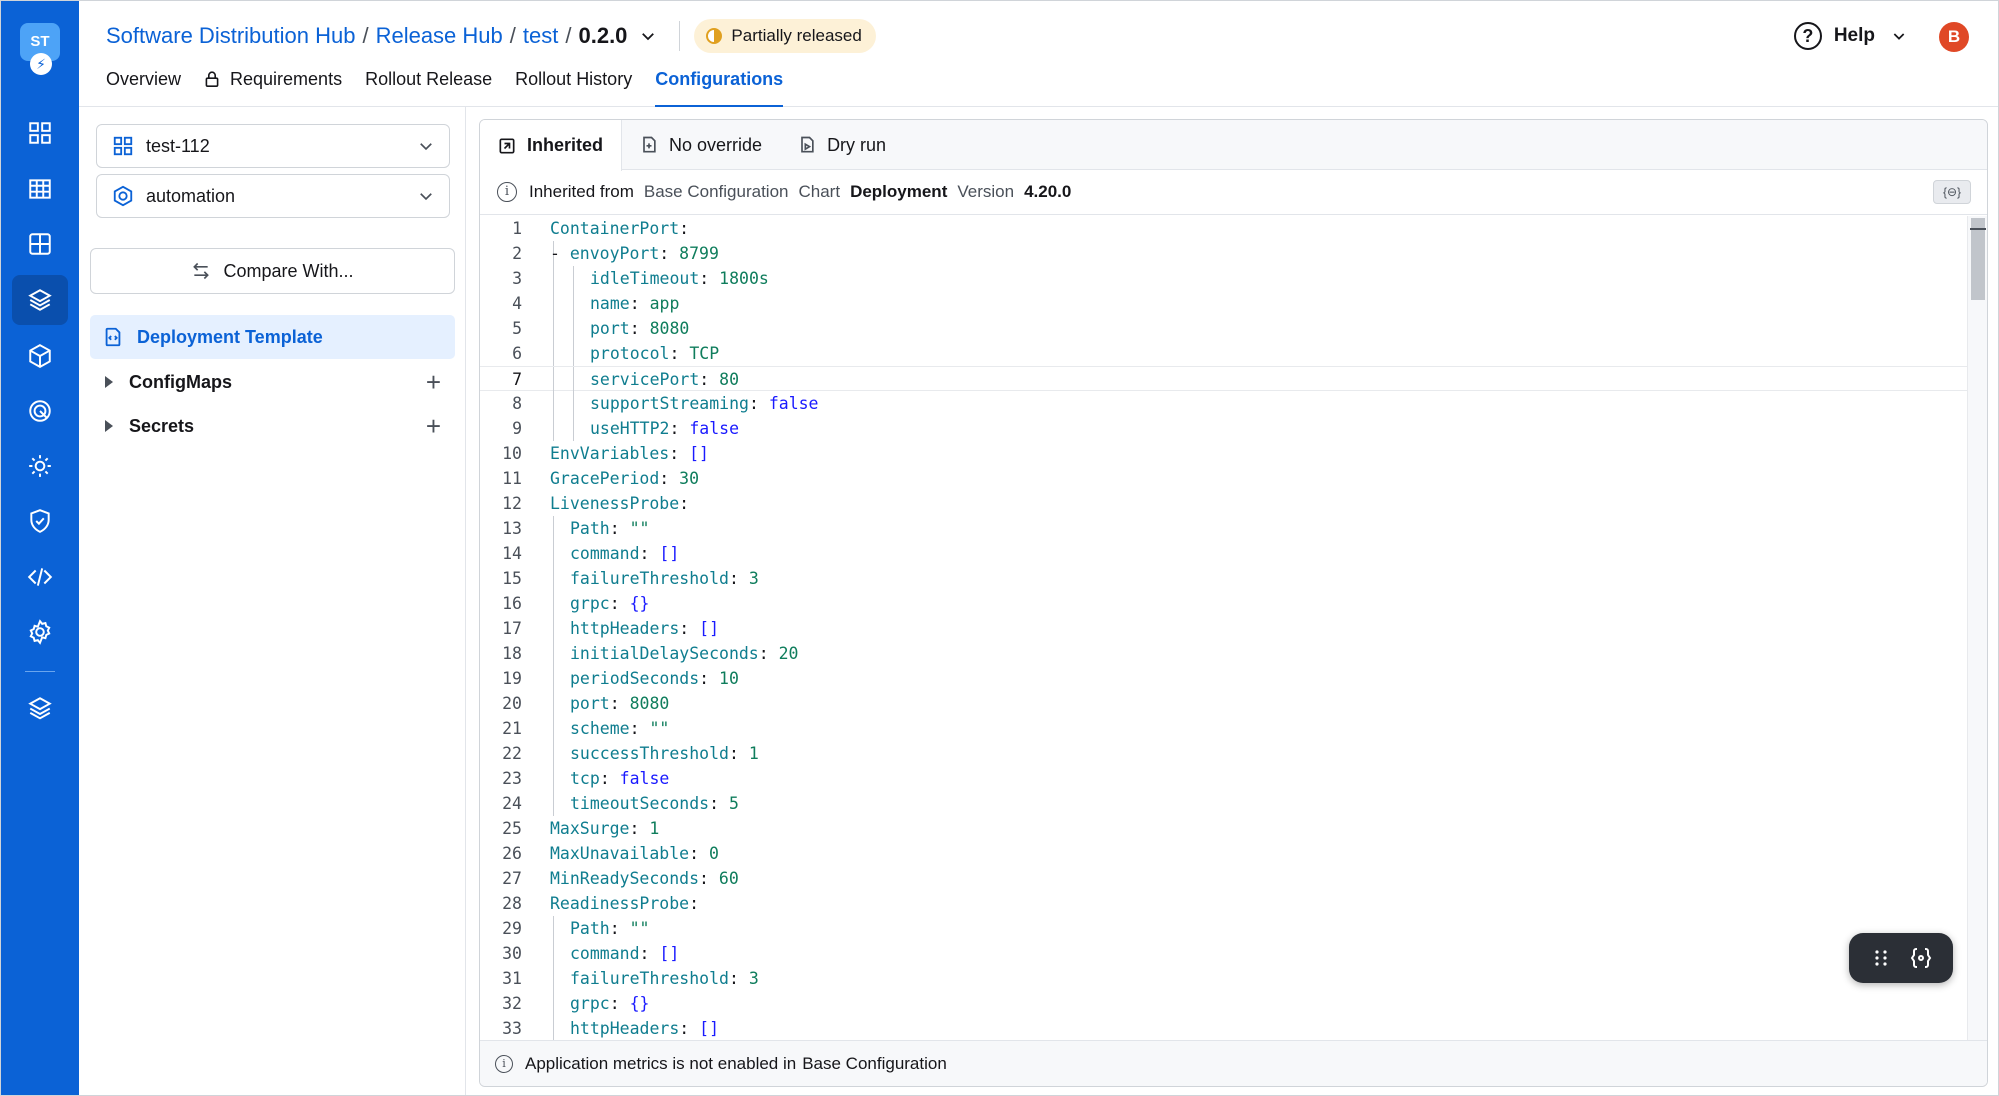 The height and width of the screenshot is (1096, 1999). I want to click on add-secret-button: +, so click(433, 426).